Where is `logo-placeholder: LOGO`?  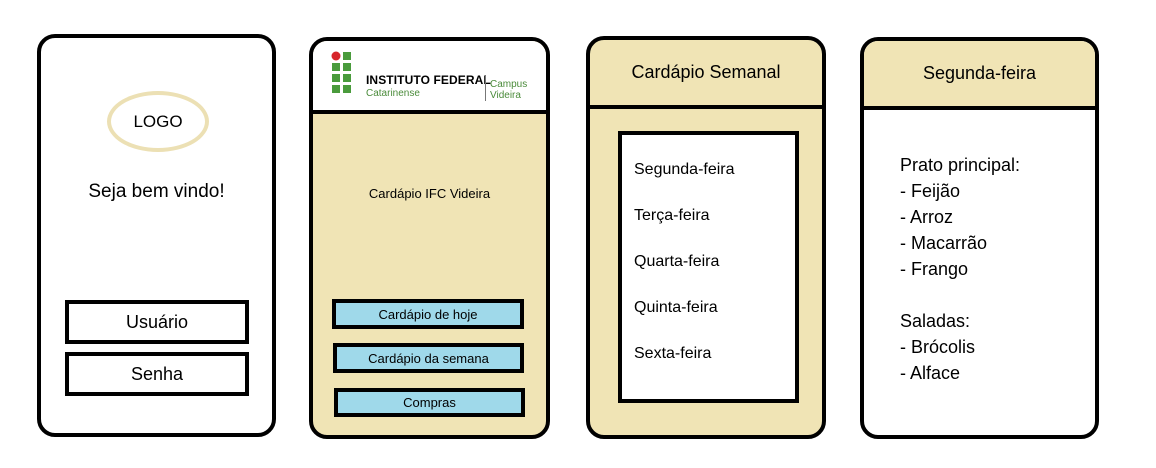 logo-placeholder: LOGO is located at coordinates (158, 121).